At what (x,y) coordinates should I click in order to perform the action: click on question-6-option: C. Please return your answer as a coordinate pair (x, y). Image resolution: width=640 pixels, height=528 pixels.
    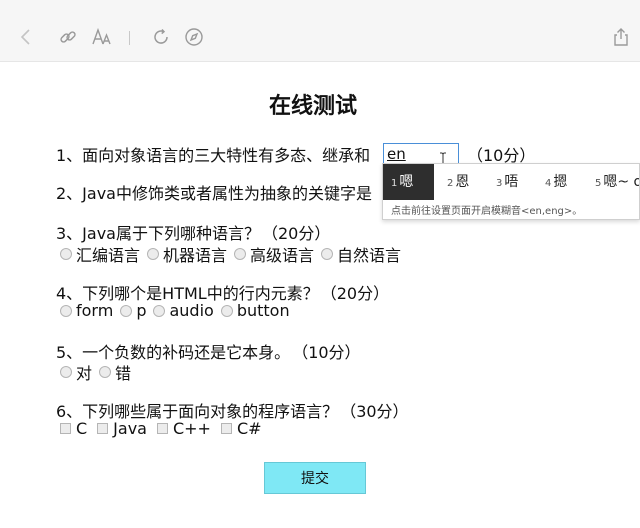
    Looking at the image, I should click on (73, 428).